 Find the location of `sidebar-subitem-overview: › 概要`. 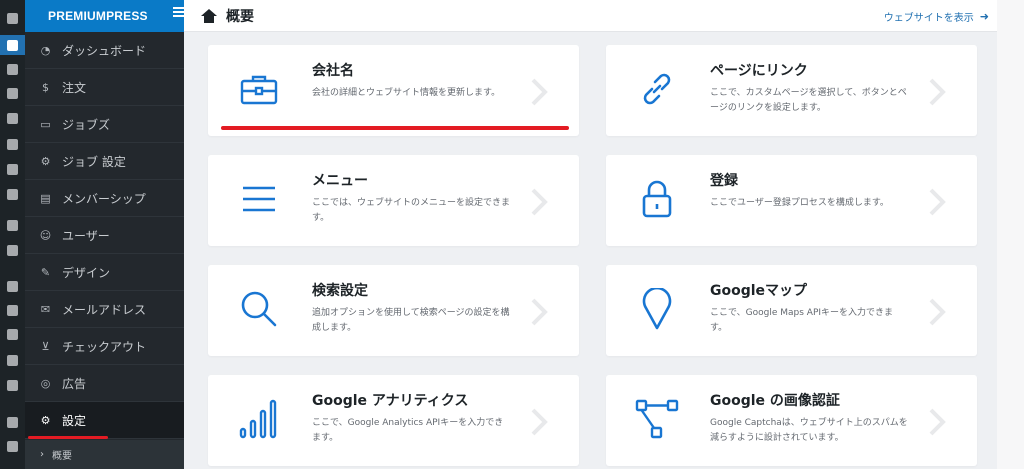

sidebar-subitem-overview: › 概要 is located at coordinates (104, 454).